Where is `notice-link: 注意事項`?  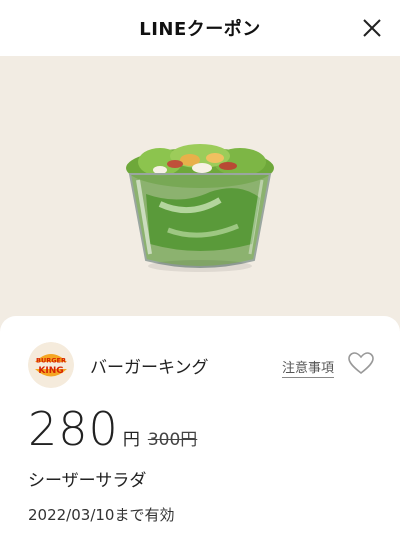 notice-link: 注意事項 is located at coordinates (307, 367).